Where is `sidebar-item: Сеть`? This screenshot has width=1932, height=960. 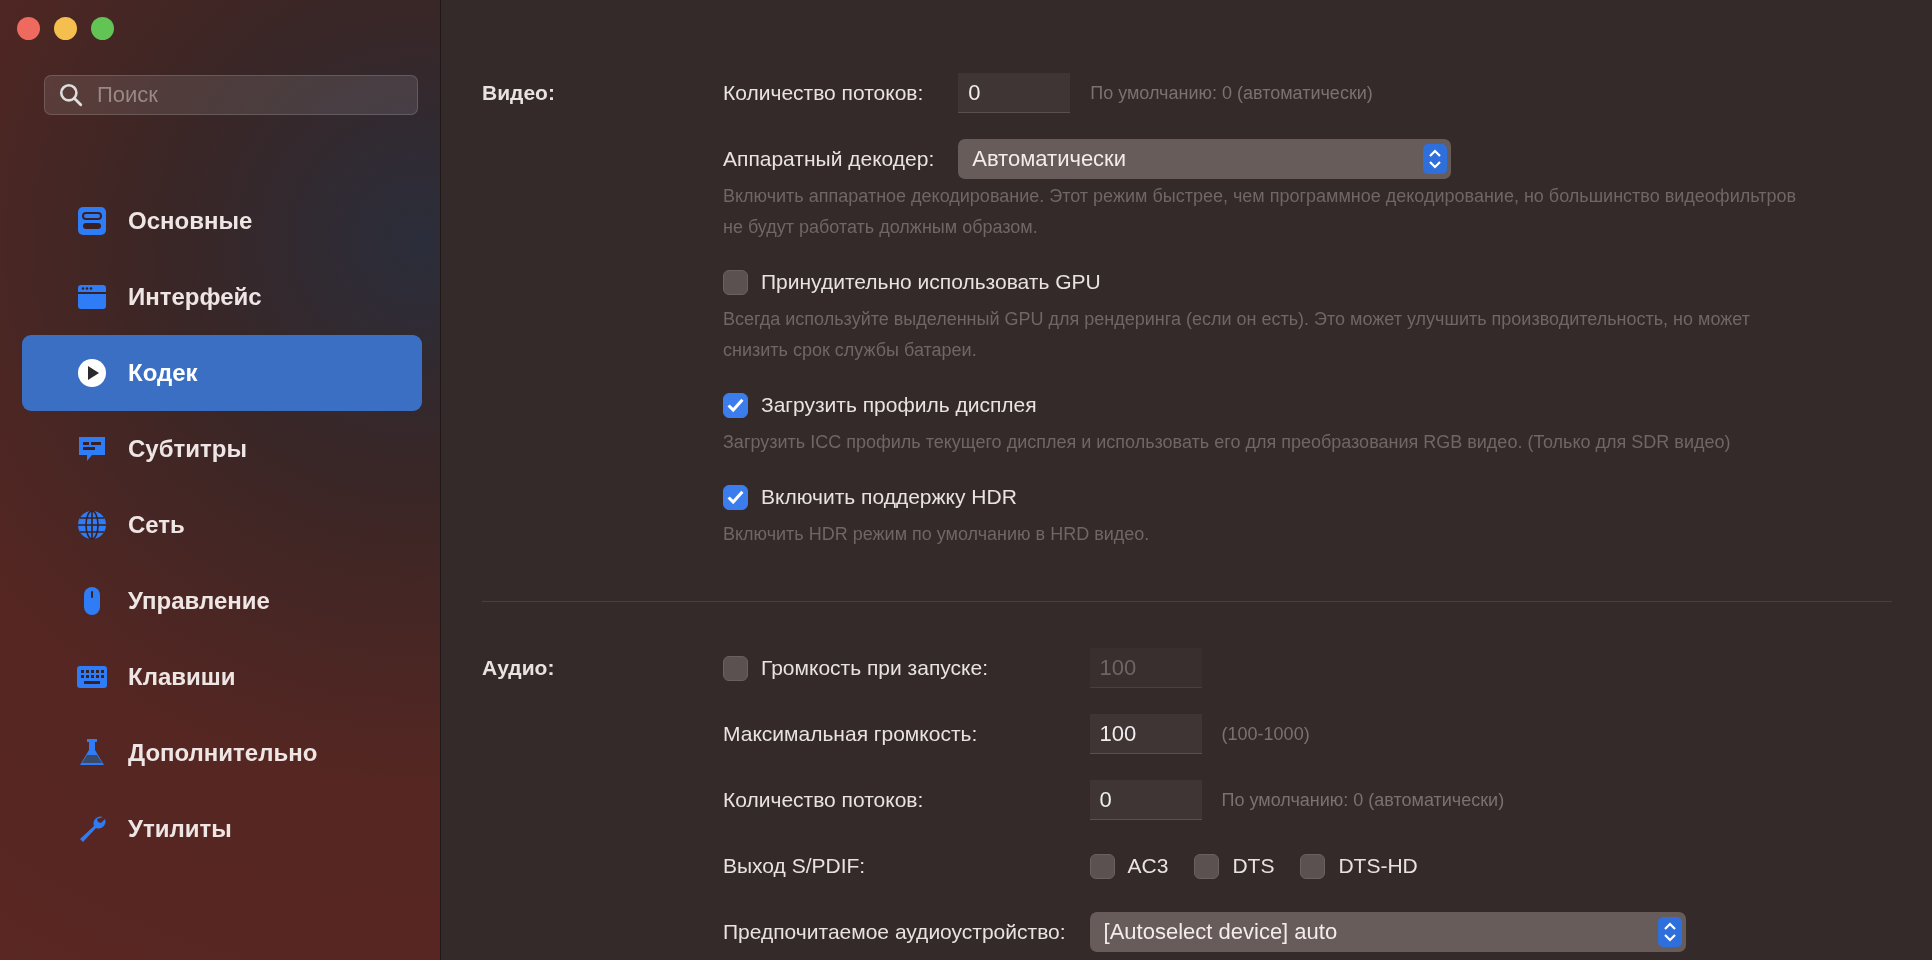 sidebar-item: Сеть is located at coordinates (222, 525).